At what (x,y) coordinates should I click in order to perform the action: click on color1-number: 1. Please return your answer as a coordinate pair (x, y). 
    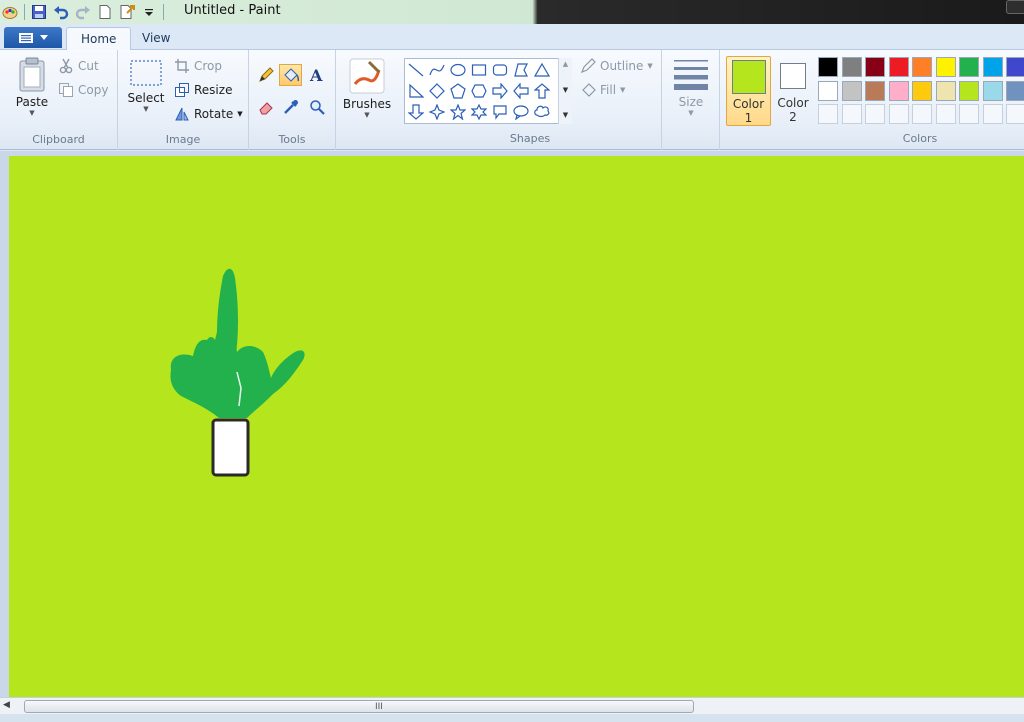
    Looking at the image, I should click on (748, 118).